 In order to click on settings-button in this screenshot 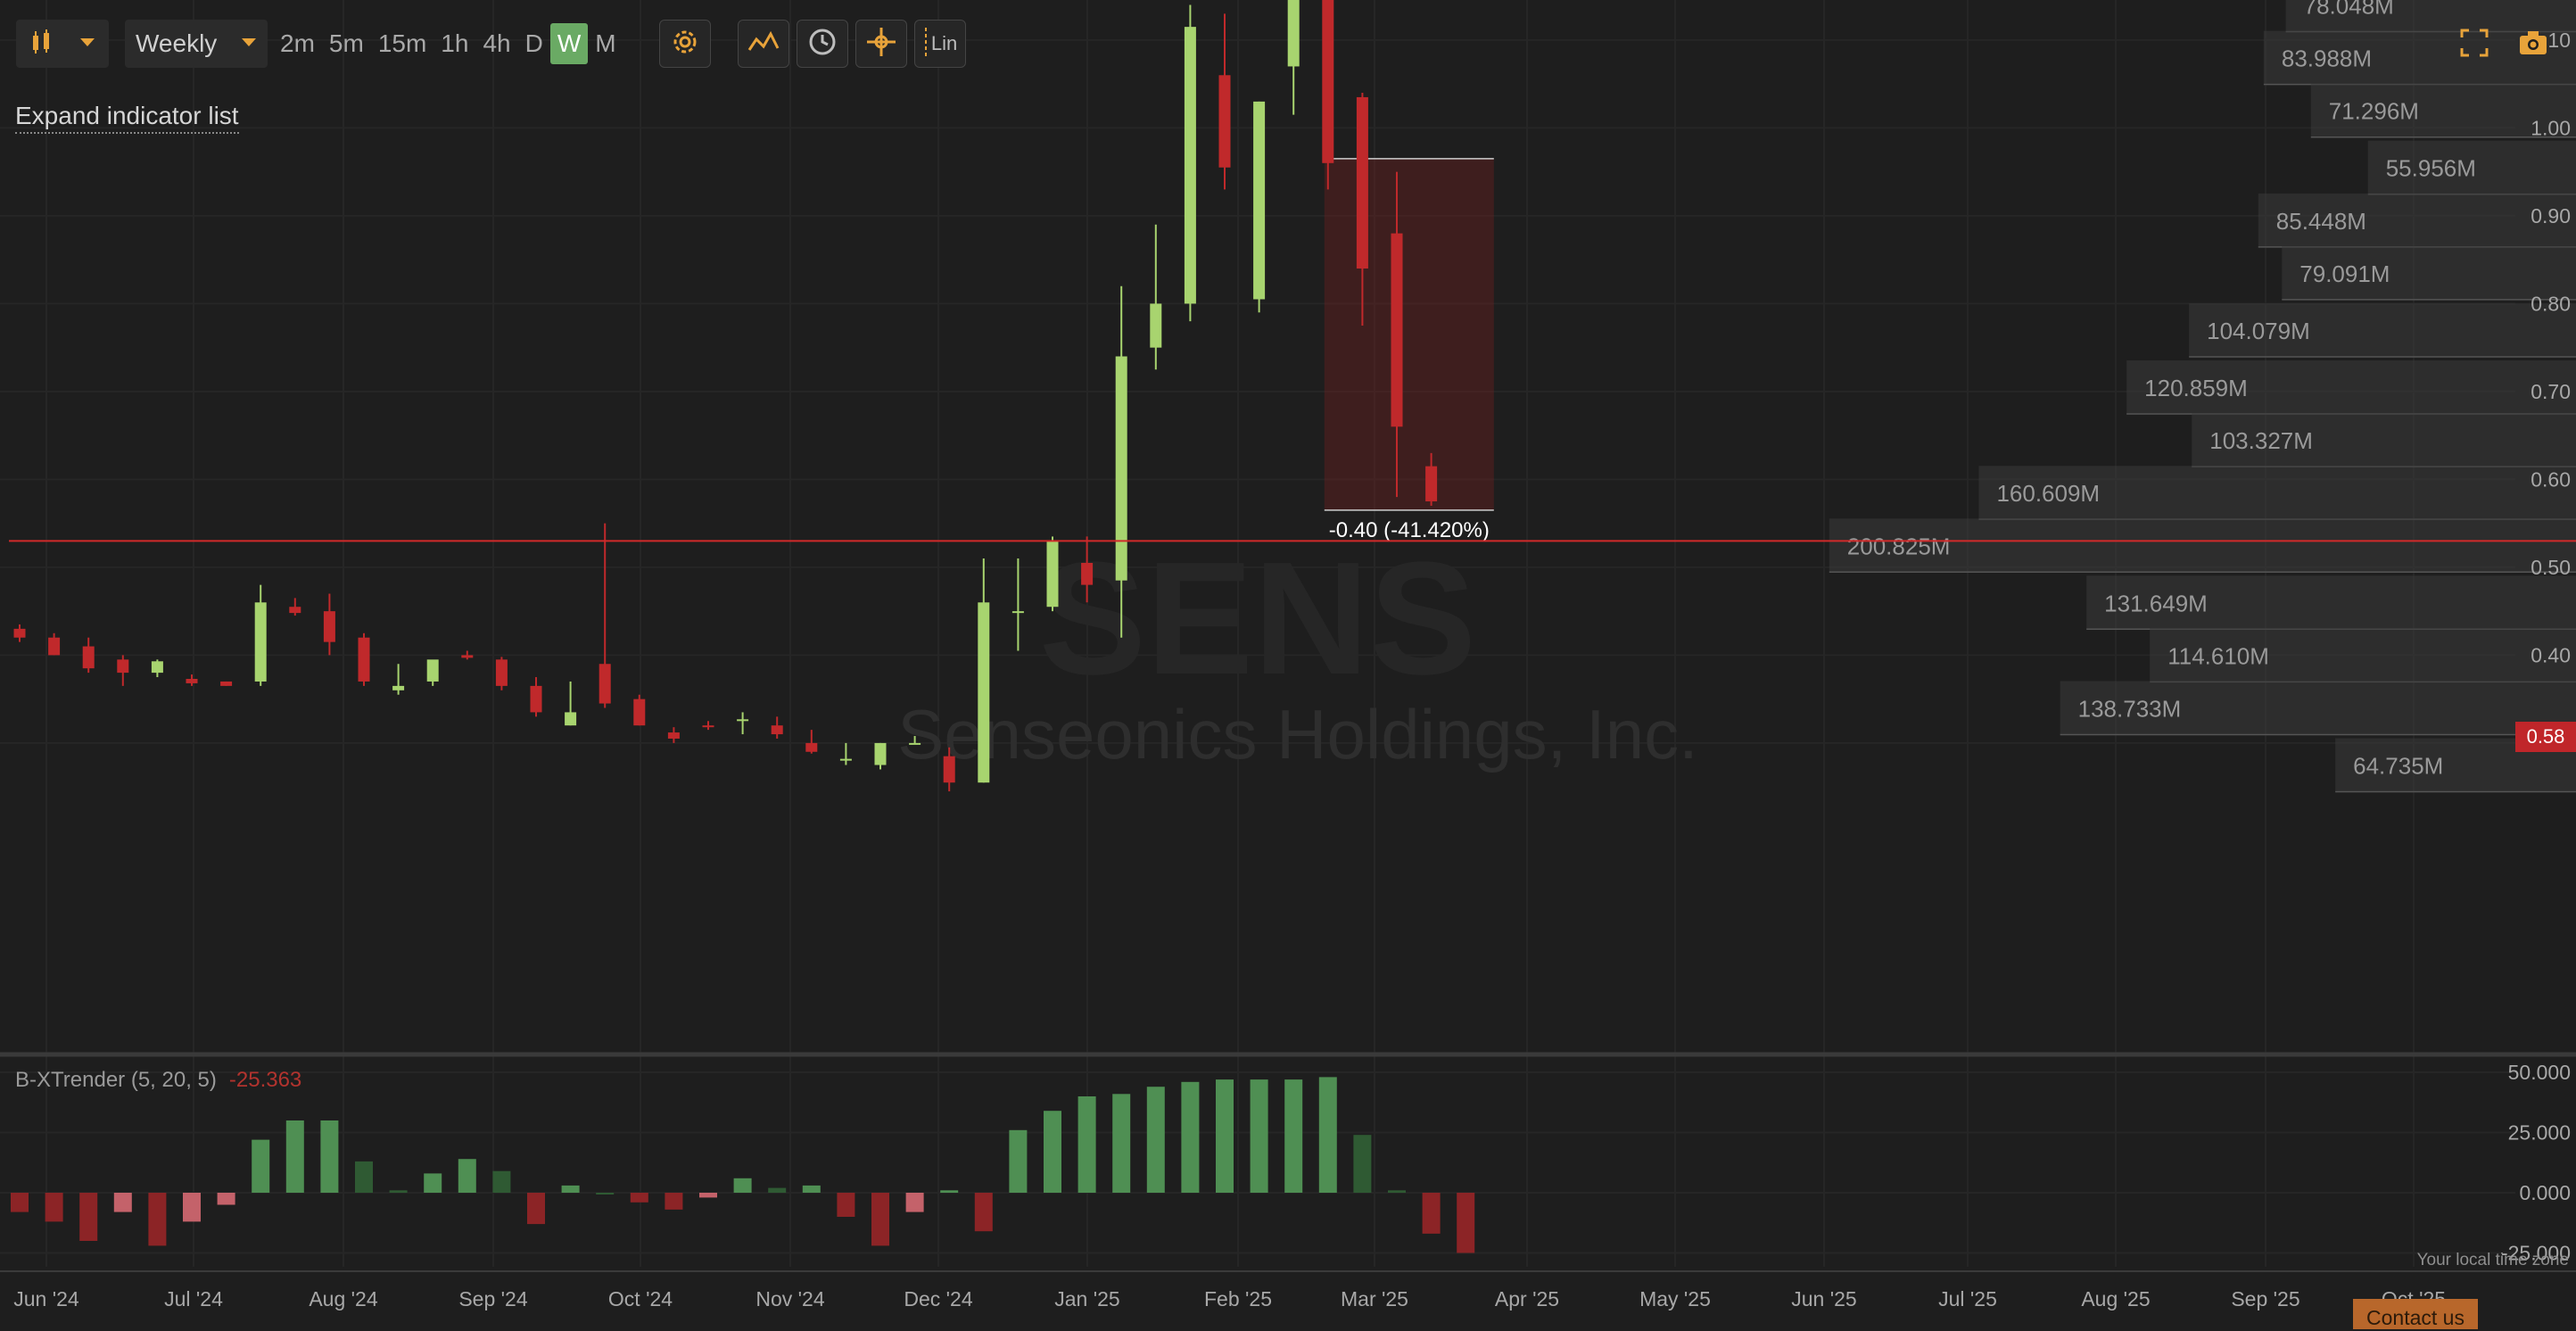, I will do `click(684, 44)`.